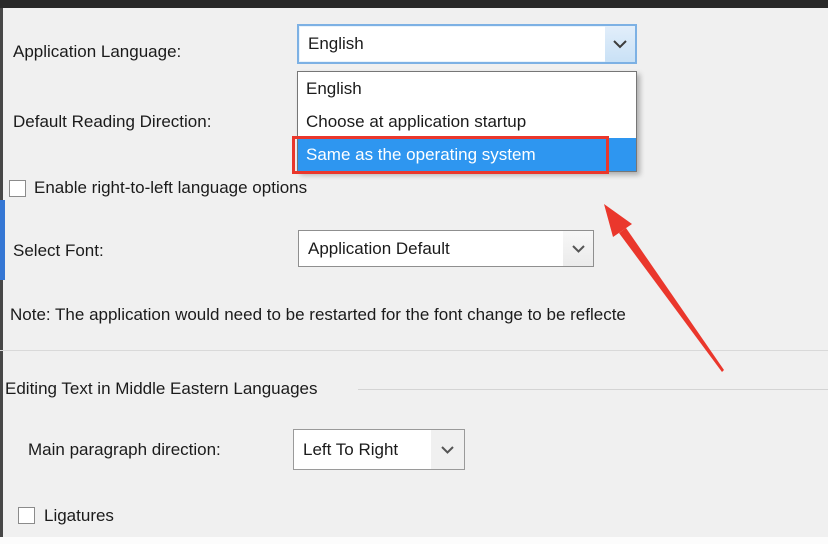 This screenshot has width=828, height=544. I want to click on group-title-rule, so click(593, 389).